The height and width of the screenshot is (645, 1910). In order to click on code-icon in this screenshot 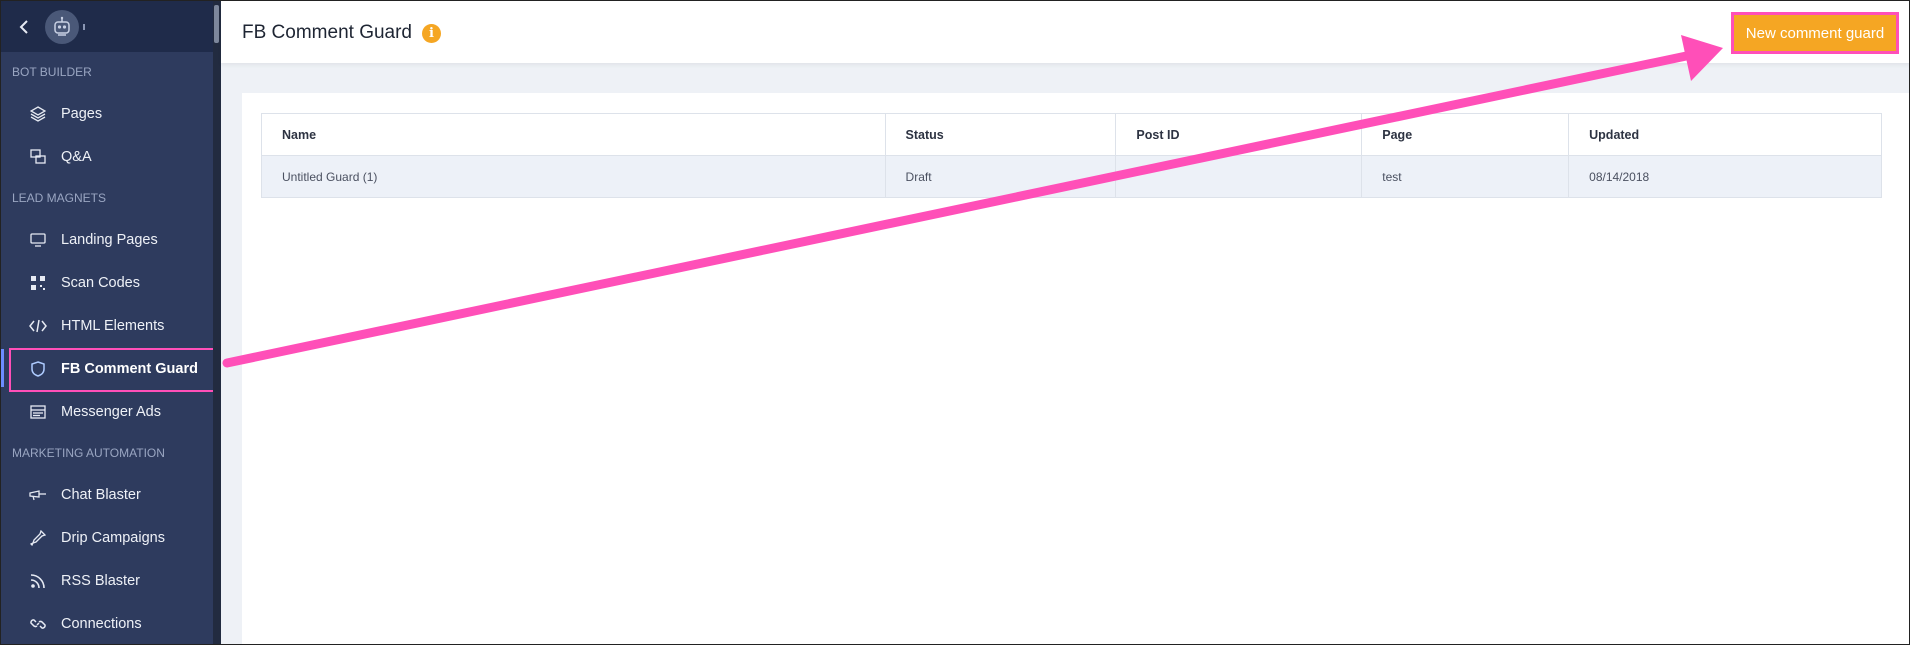, I will do `click(38, 326)`.